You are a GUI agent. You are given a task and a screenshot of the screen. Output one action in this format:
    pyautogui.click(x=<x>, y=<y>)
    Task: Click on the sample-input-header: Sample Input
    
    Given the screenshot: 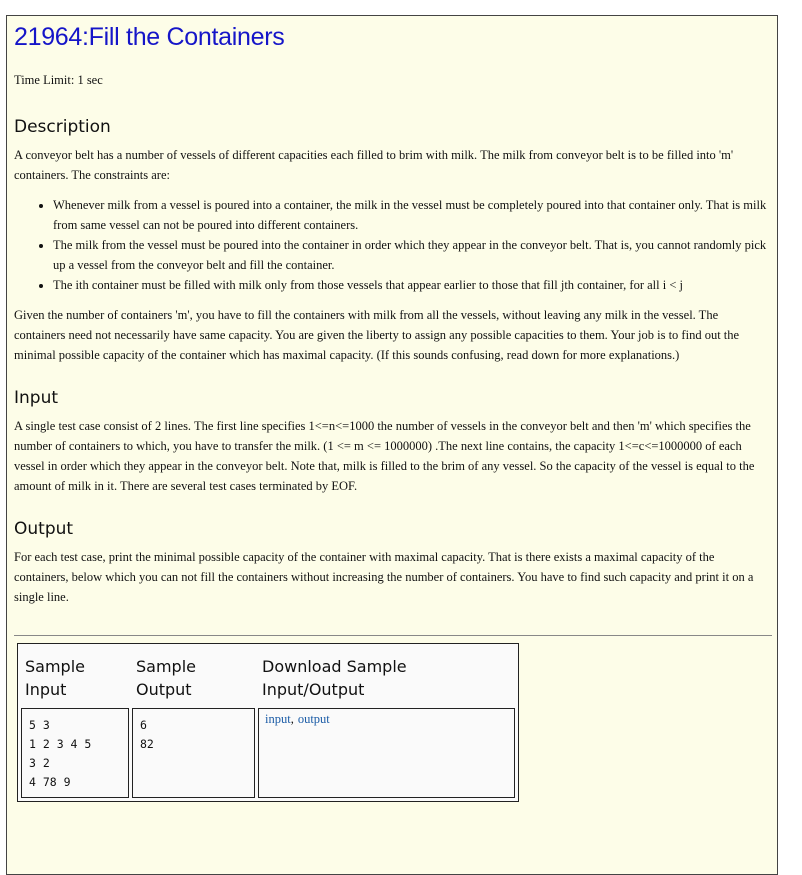 What is the action you would take?
    pyautogui.click(x=55, y=678)
    